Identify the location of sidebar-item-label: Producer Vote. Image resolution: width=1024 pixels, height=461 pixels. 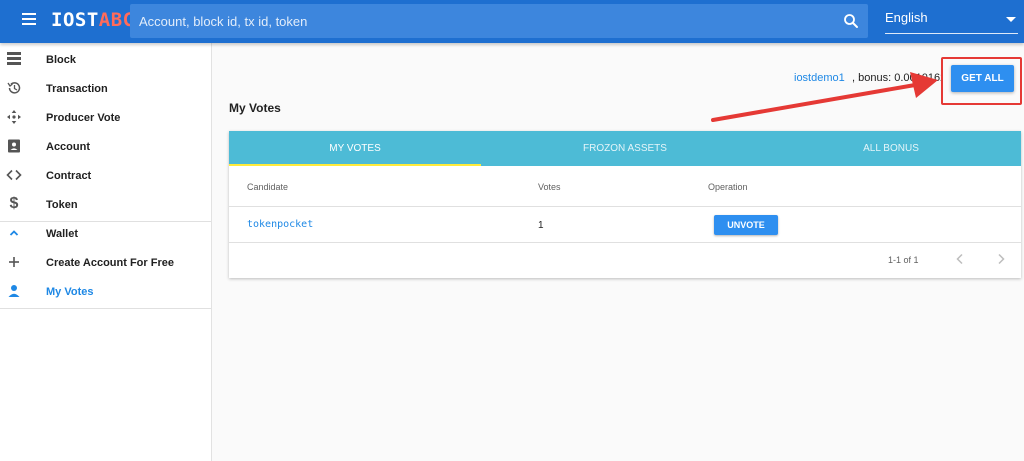
(83, 118).